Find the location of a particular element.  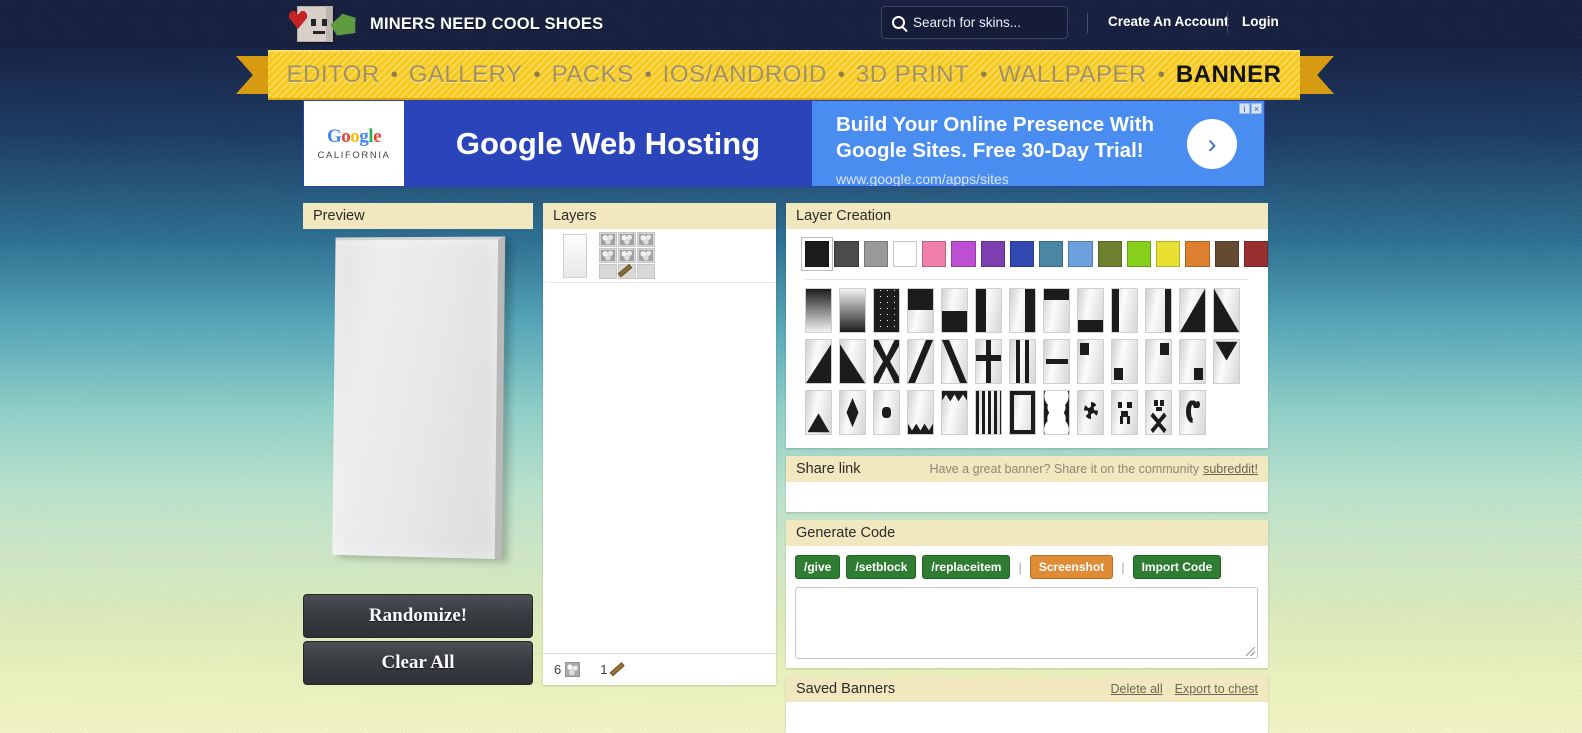

pattern-stripe-center-horizontal is located at coordinates (1056, 361).